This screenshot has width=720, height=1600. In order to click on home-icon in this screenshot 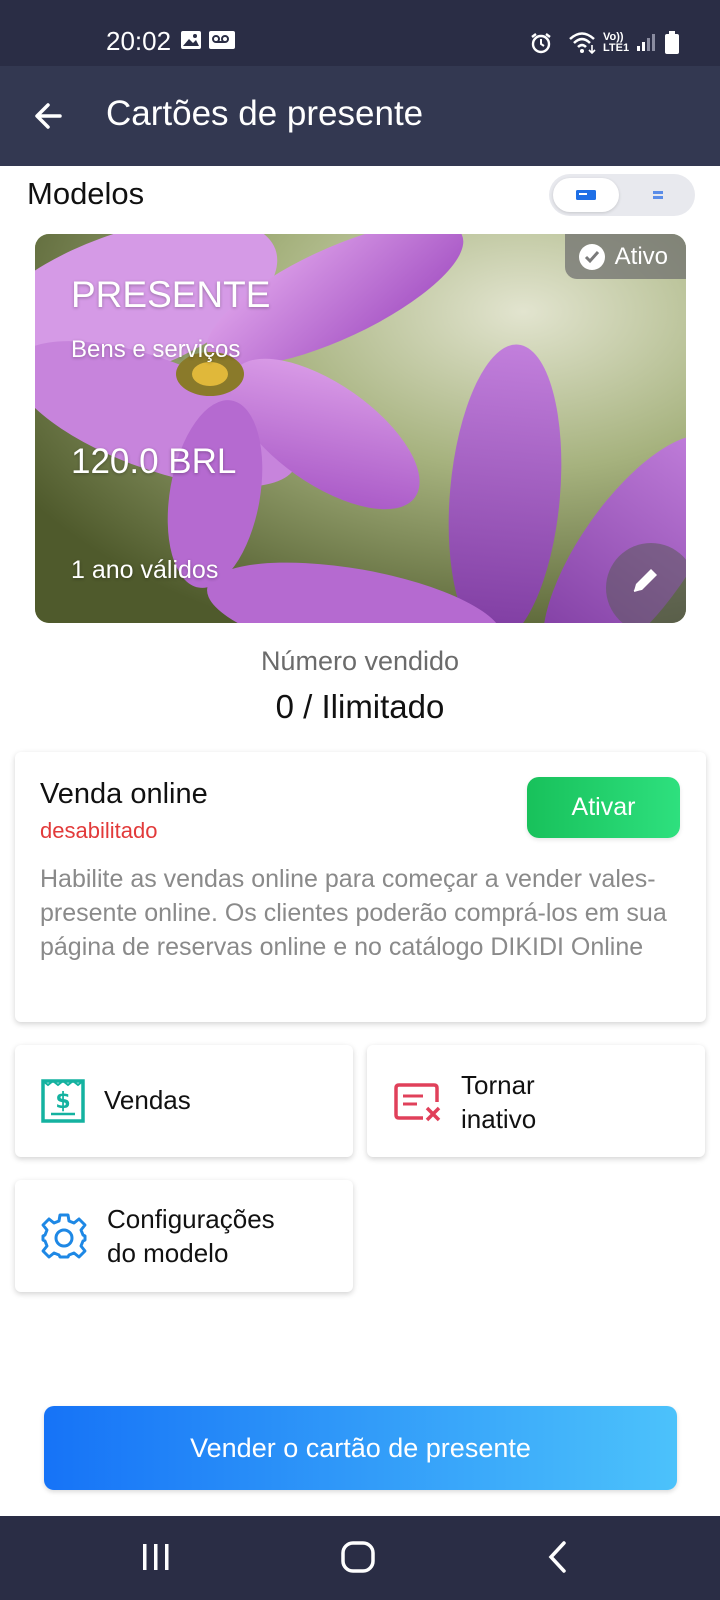, I will do `click(358, 1559)`.